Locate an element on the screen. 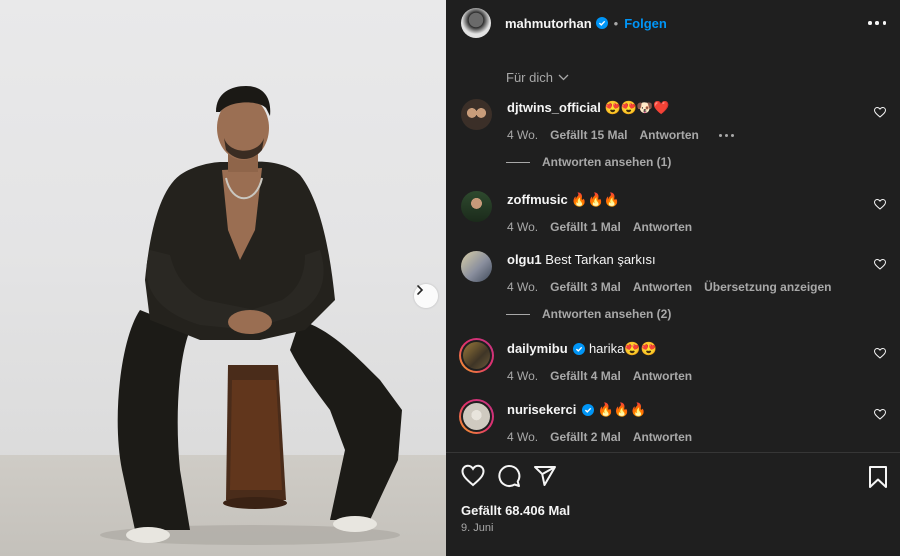  bookmark-icon is located at coordinates (878, 477).